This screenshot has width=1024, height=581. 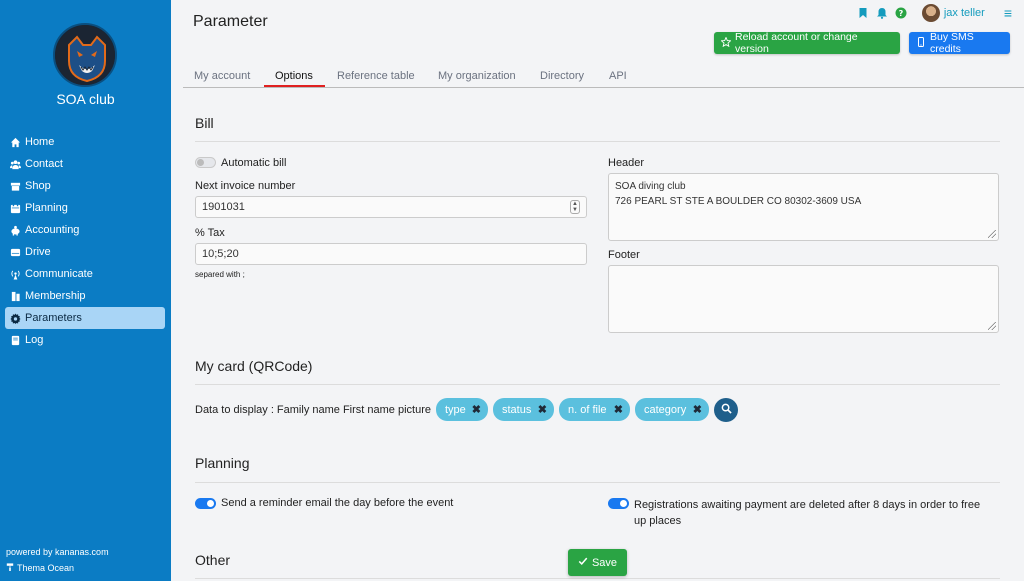 What do you see at coordinates (85, 340) in the screenshot?
I see `sidebar-item-log: Log` at bounding box center [85, 340].